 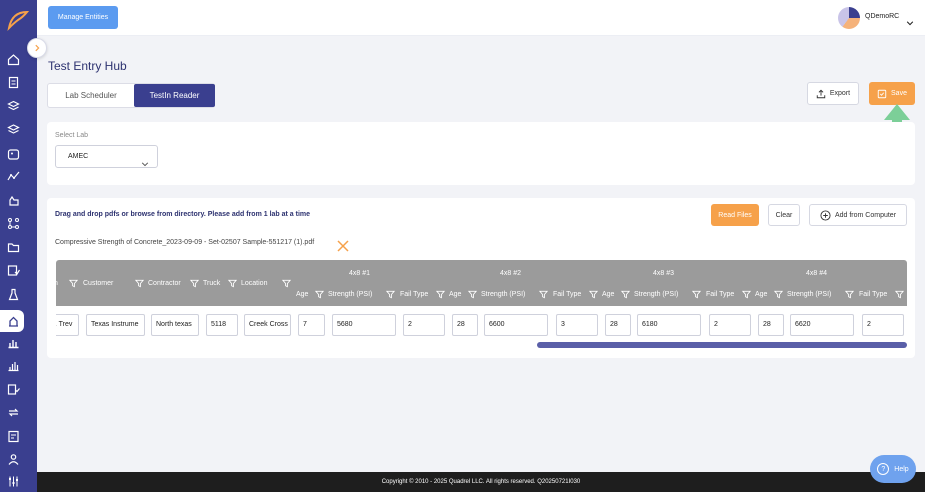 What do you see at coordinates (13, 176) in the screenshot?
I see `graph-icon` at bounding box center [13, 176].